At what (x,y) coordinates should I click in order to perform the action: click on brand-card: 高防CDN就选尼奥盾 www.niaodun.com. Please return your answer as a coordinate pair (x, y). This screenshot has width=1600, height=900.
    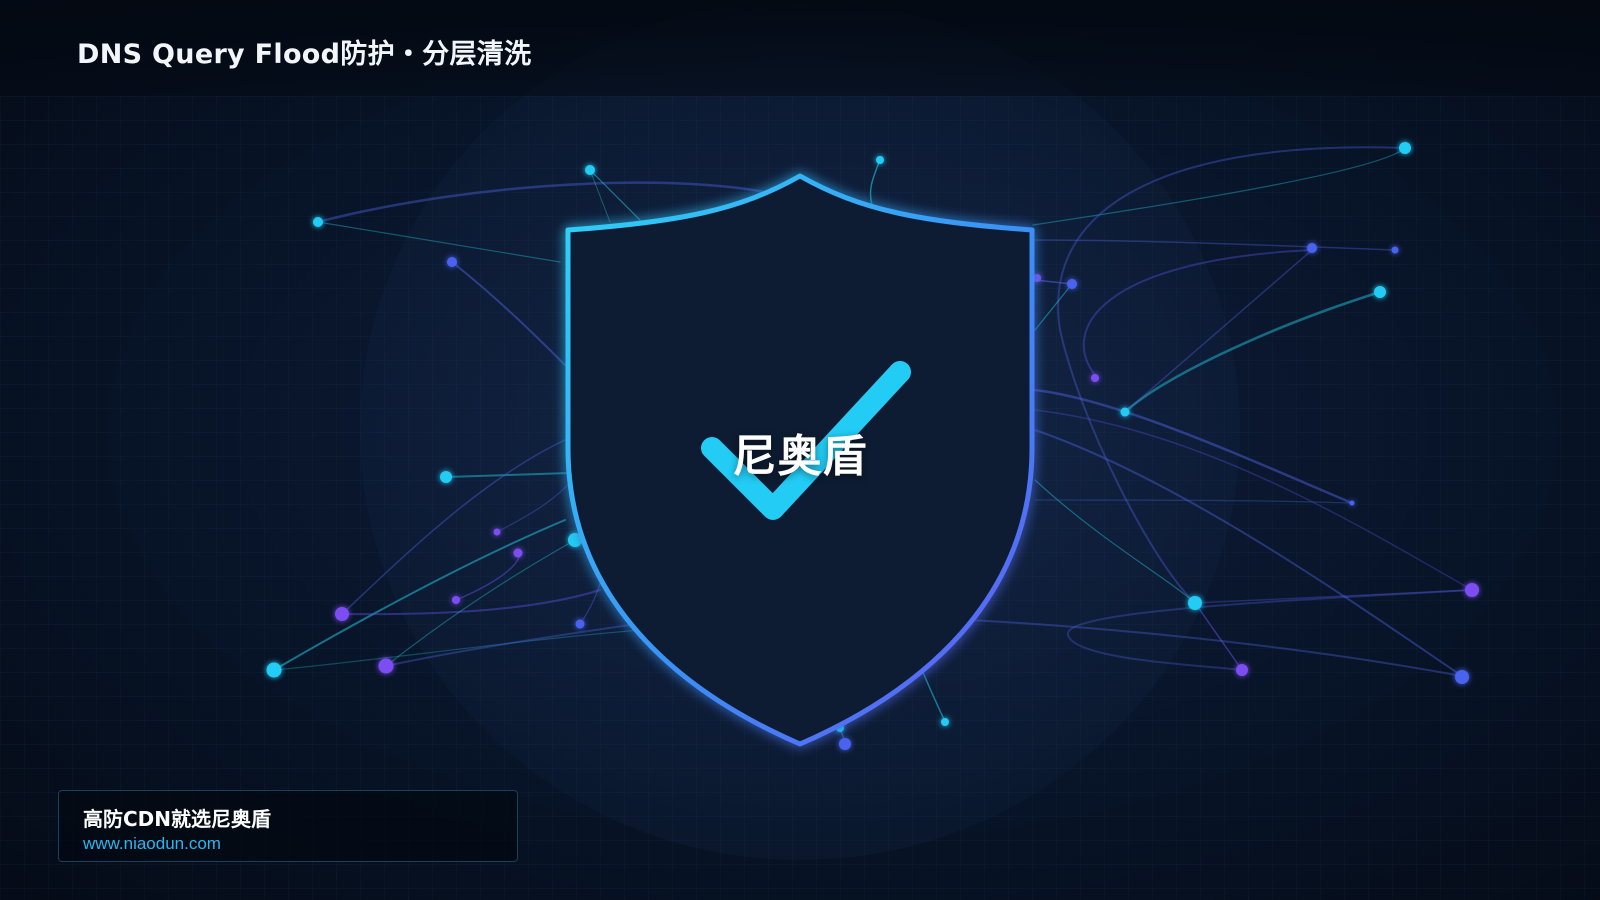
    Looking at the image, I should click on (288, 826).